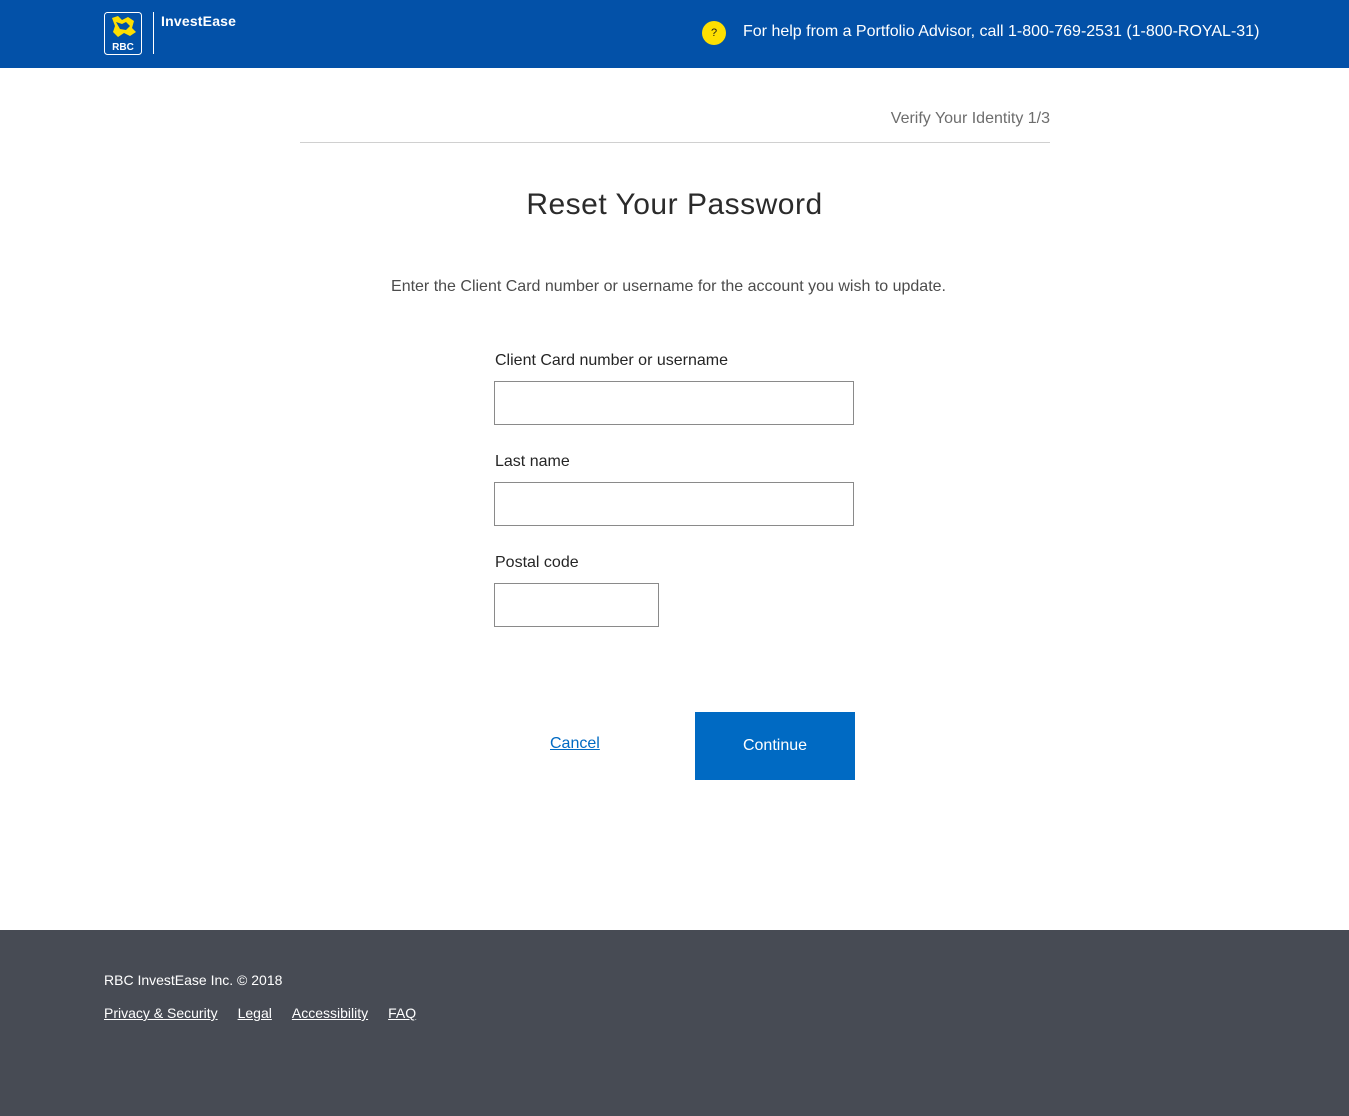 The height and width of the screenshot is (1116, 1349). What do you see at coordinates (198, 21) in the screenshot?
I see `brand-name: InvestEase` at bounding box center [198, 21].